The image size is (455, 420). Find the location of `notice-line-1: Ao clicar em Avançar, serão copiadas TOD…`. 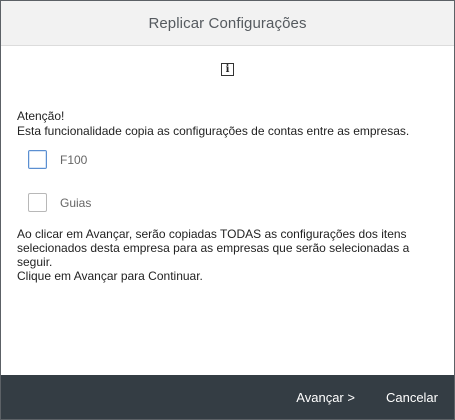

notice-line-1: Ao clicar em Avançar, serão copiadas TOD… is located at coordinates (213, 248).